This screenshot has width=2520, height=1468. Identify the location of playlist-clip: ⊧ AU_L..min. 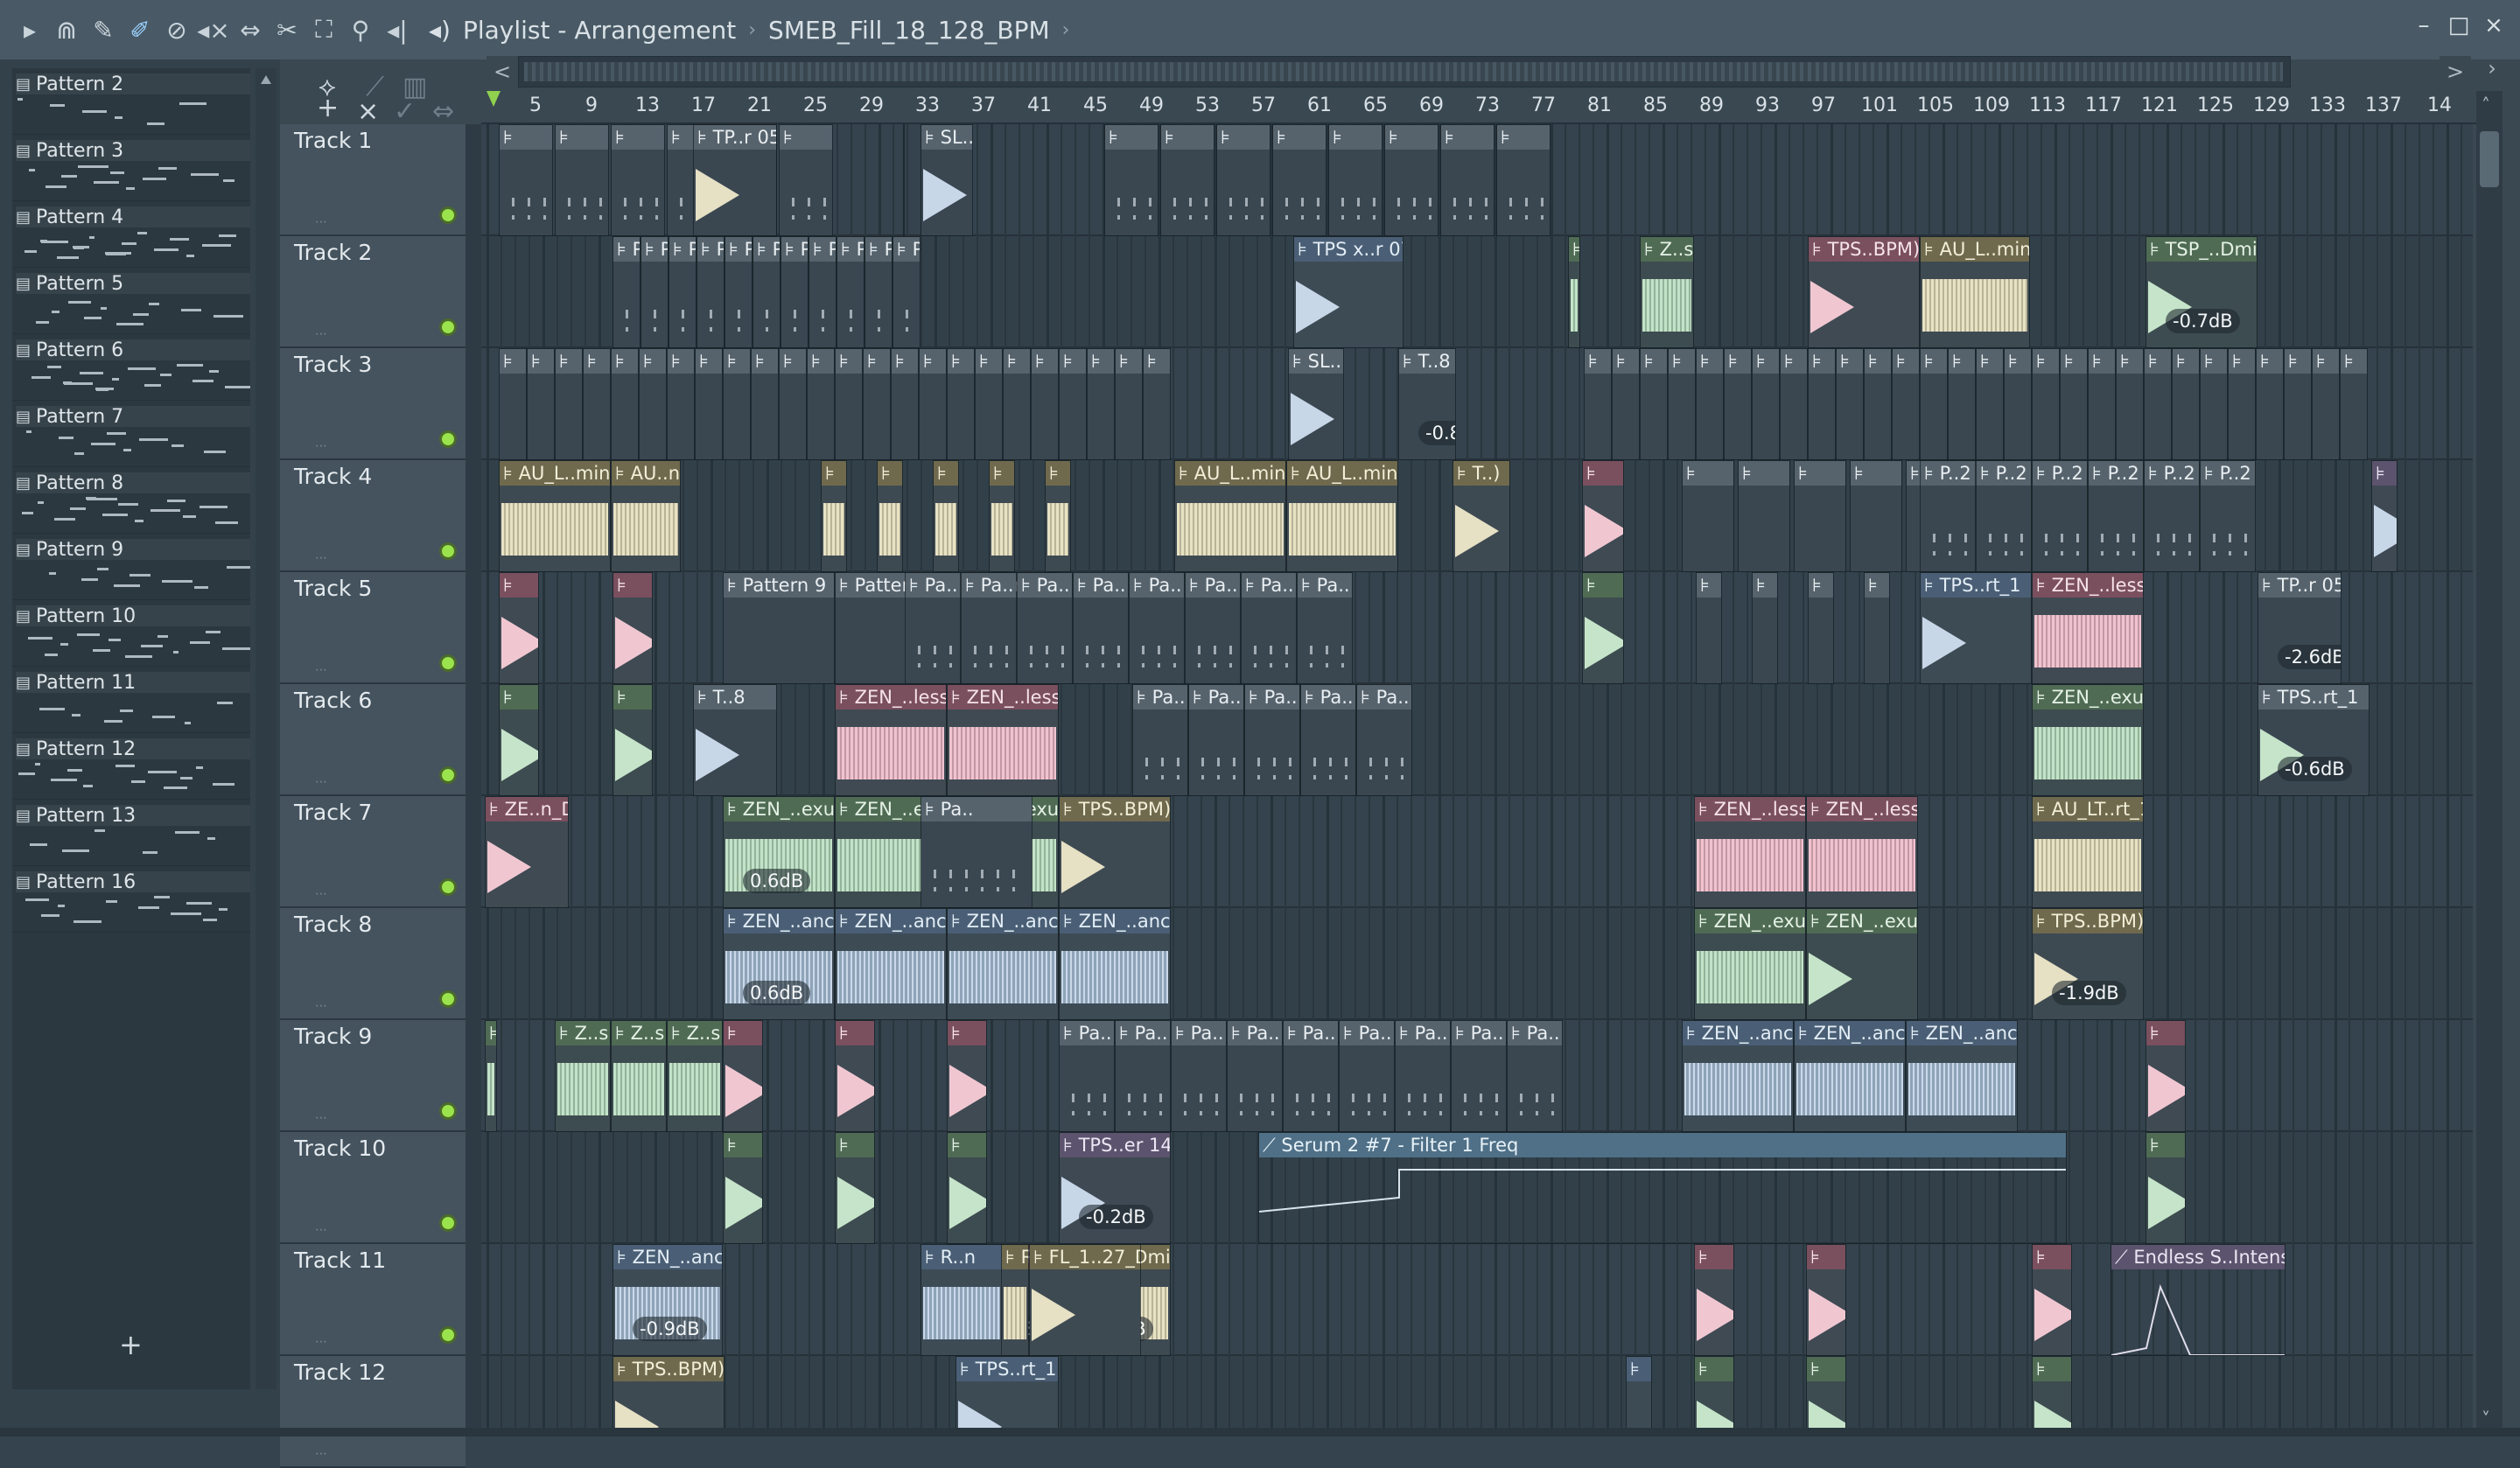
(1342, 516).